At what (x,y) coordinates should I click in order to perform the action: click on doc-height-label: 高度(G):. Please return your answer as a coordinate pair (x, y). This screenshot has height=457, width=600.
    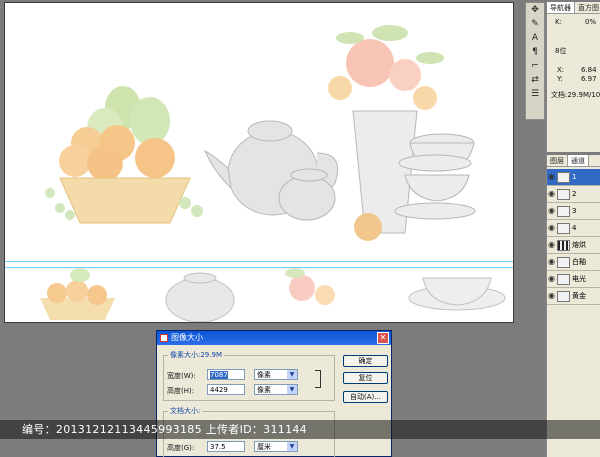
    Looking at the image, I should click on (181, 448).